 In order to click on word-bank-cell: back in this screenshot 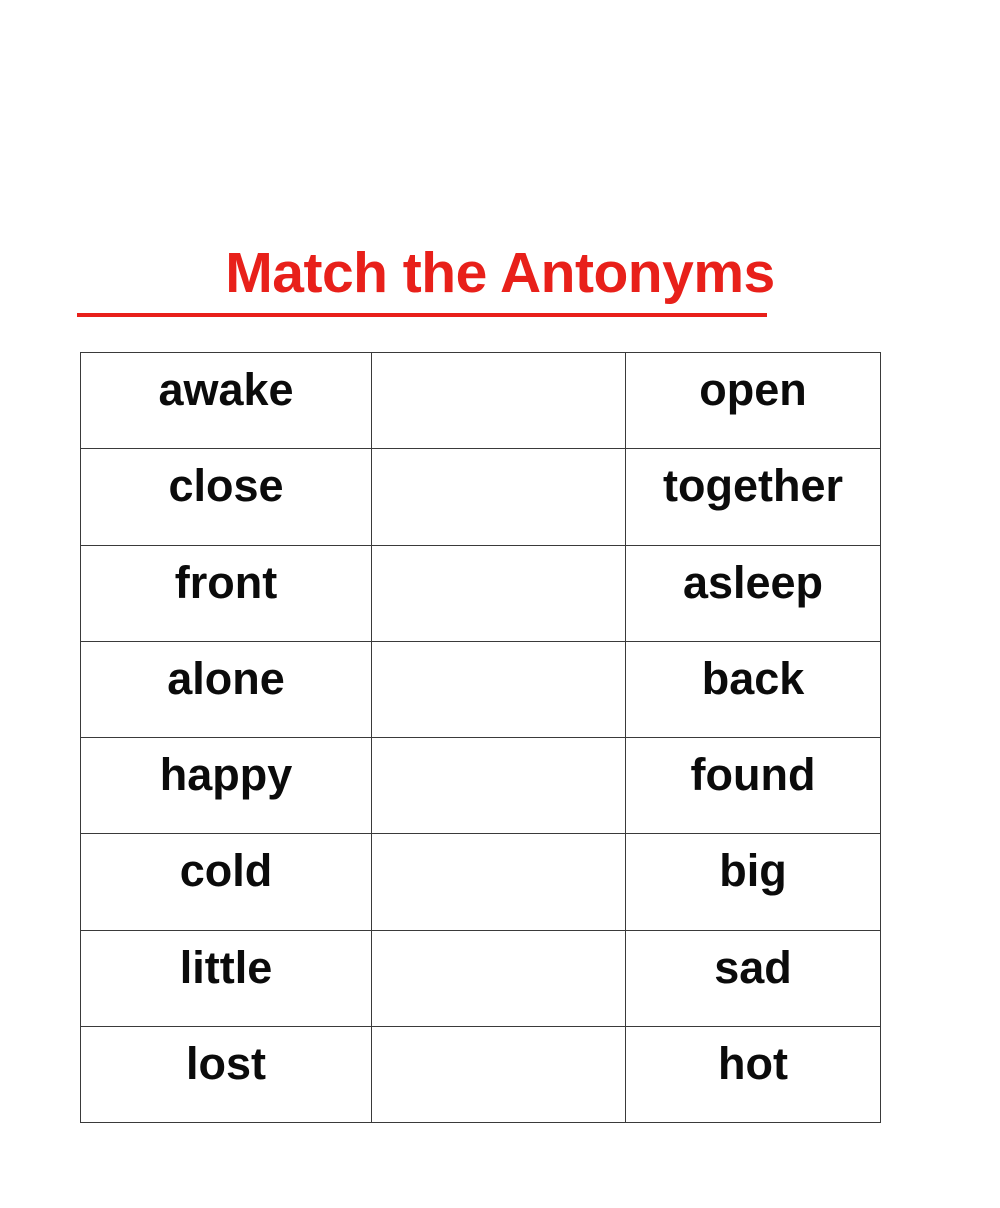, I will do `click(753, 689)`.